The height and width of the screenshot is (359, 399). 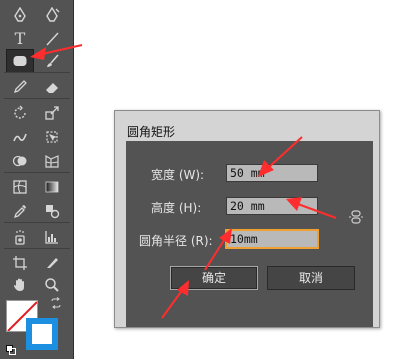 I want to click on blend-tool-icon, so click(x=52, y=211).